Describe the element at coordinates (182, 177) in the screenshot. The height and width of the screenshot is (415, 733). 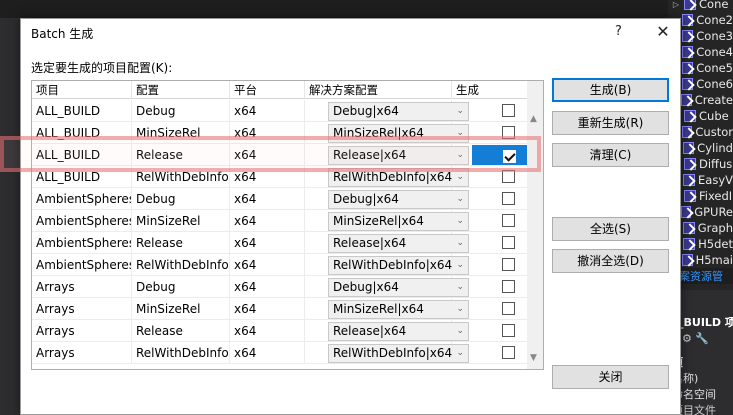
I see `cell-config: RelWithDebInfo` at that location.